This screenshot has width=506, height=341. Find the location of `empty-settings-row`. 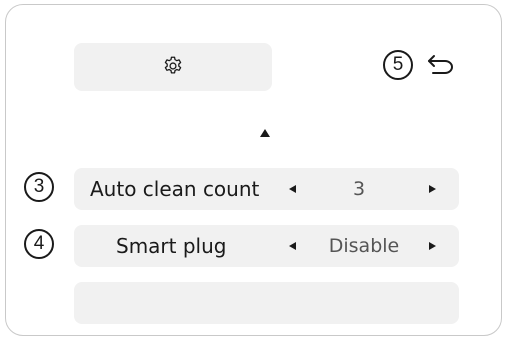

empty-settings-row is located at coordinates (266, 303).